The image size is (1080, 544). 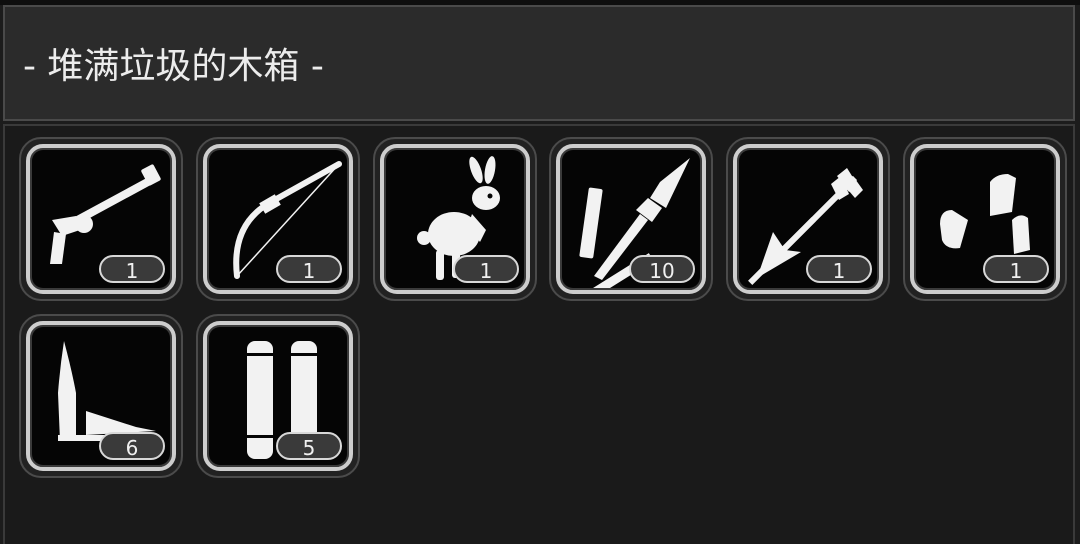 I want to click on container-title: - 堆满垃圾的木箱 -, so click(x=173, y=66).